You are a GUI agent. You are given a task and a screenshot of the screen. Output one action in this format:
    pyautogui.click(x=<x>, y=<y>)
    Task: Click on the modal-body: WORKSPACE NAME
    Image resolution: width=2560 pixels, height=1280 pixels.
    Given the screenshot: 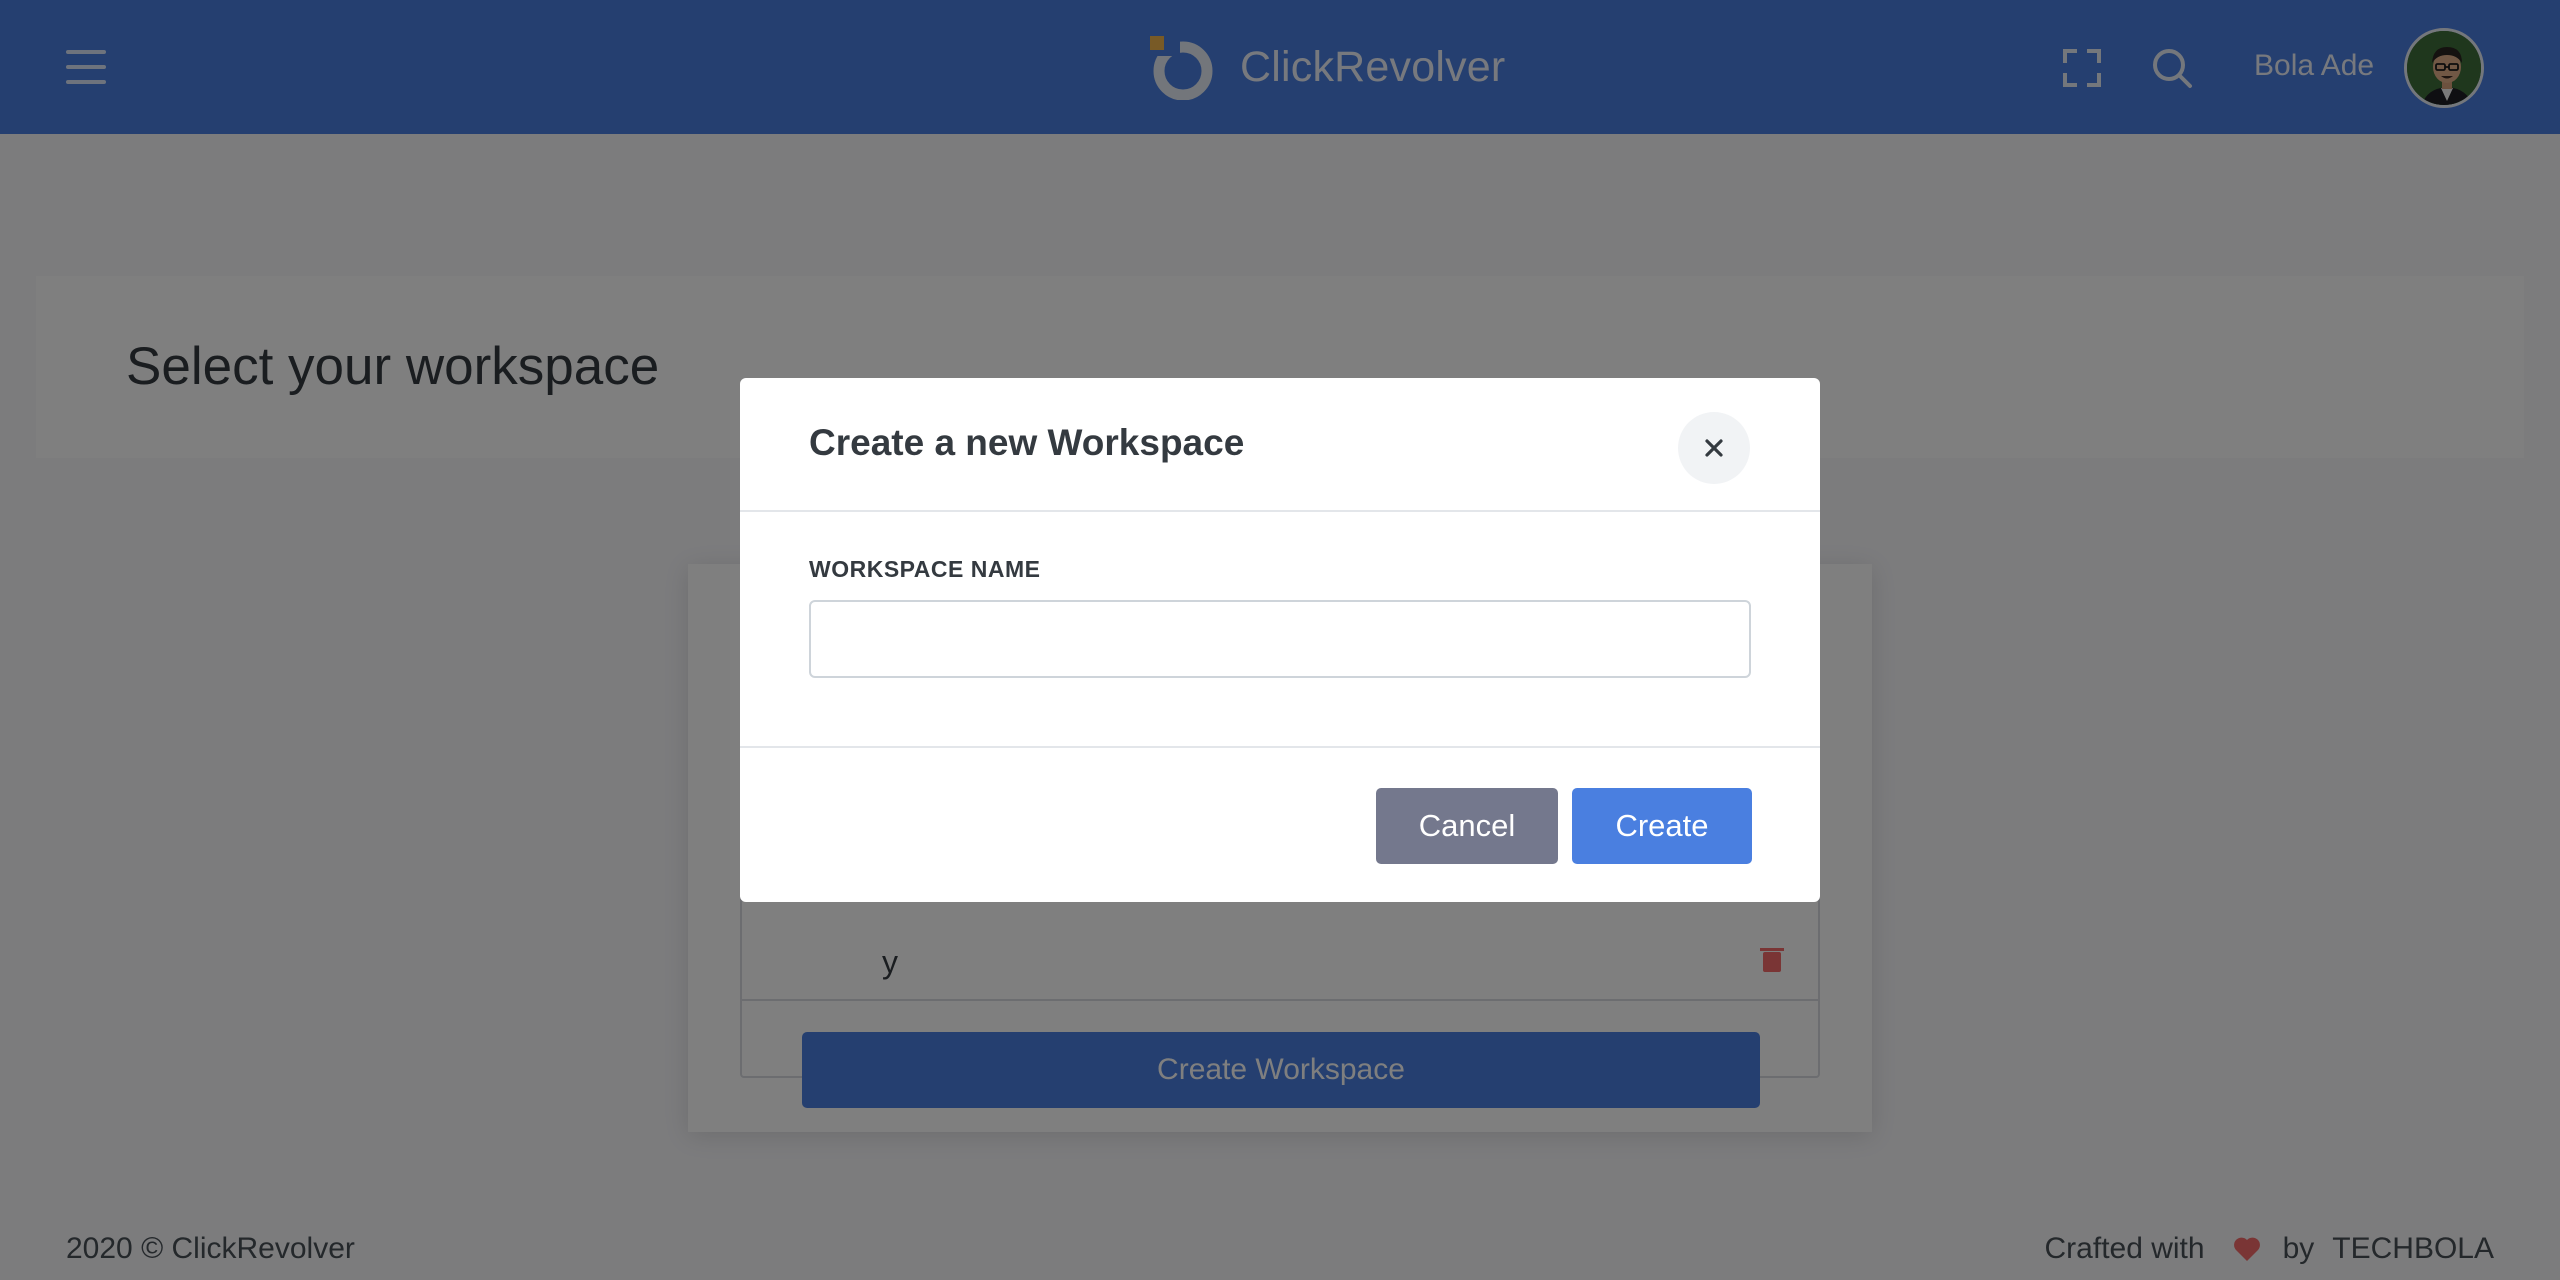 What is the action you would take?
    pyautogui.click(x=1280, y=630)
    